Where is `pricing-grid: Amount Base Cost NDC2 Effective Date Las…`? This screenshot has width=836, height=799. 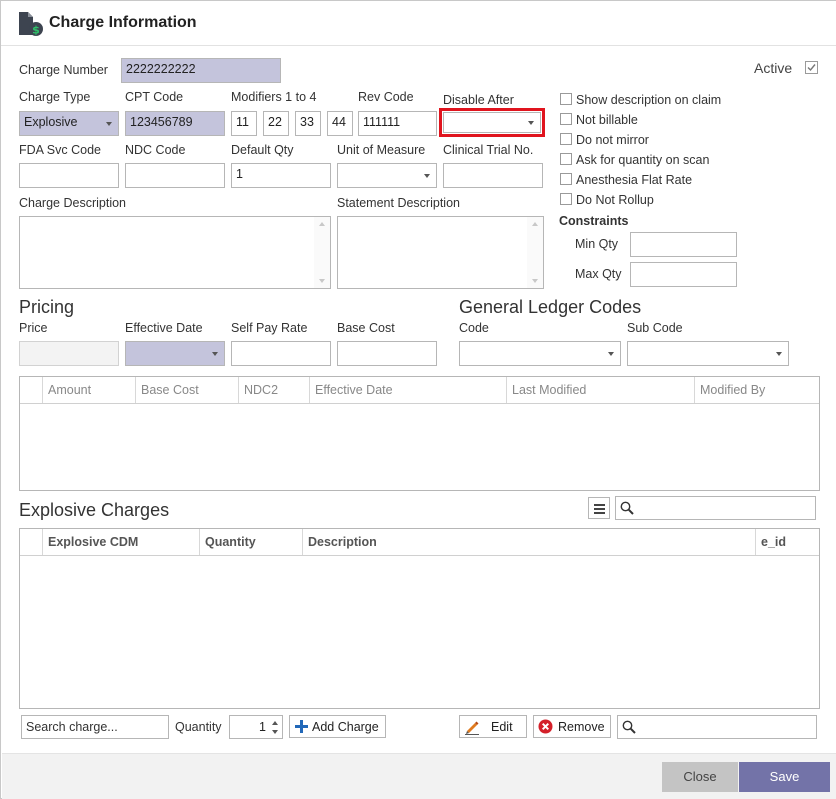
pricing-grid: Amount Base Cost NDC2 Effective Date Las… is located at coordinates (419, 433).